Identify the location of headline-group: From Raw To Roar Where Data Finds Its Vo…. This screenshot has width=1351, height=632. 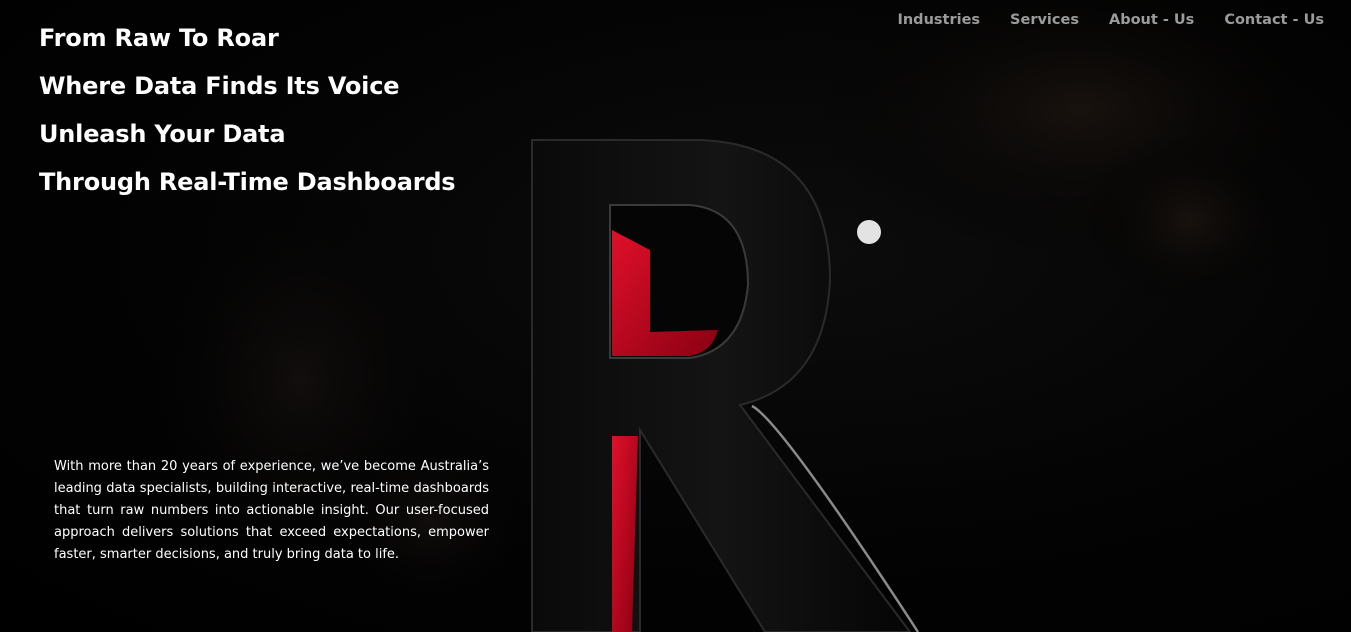
(247, 110).